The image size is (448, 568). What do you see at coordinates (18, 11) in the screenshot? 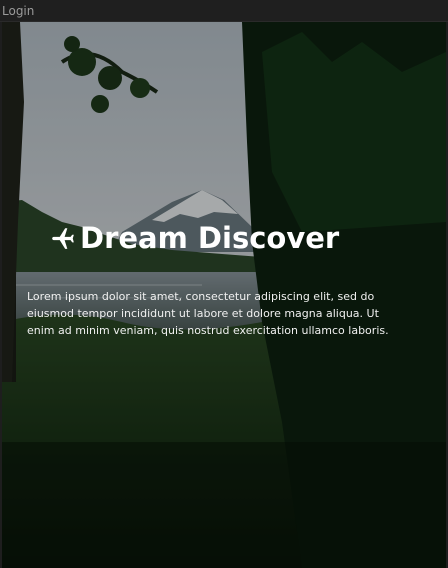
I see `window-title: Login` at bounding box center [18, 11].